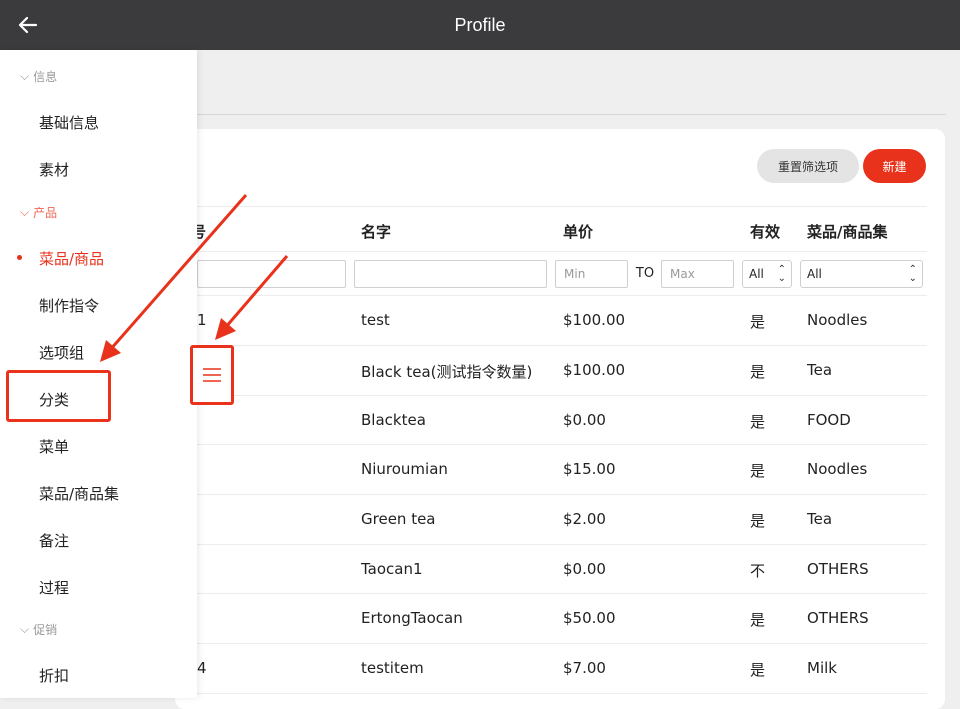 The width and height of the screenshot is (960, 709). I want to click on hamburger-menu-icon, so click(212, 375).